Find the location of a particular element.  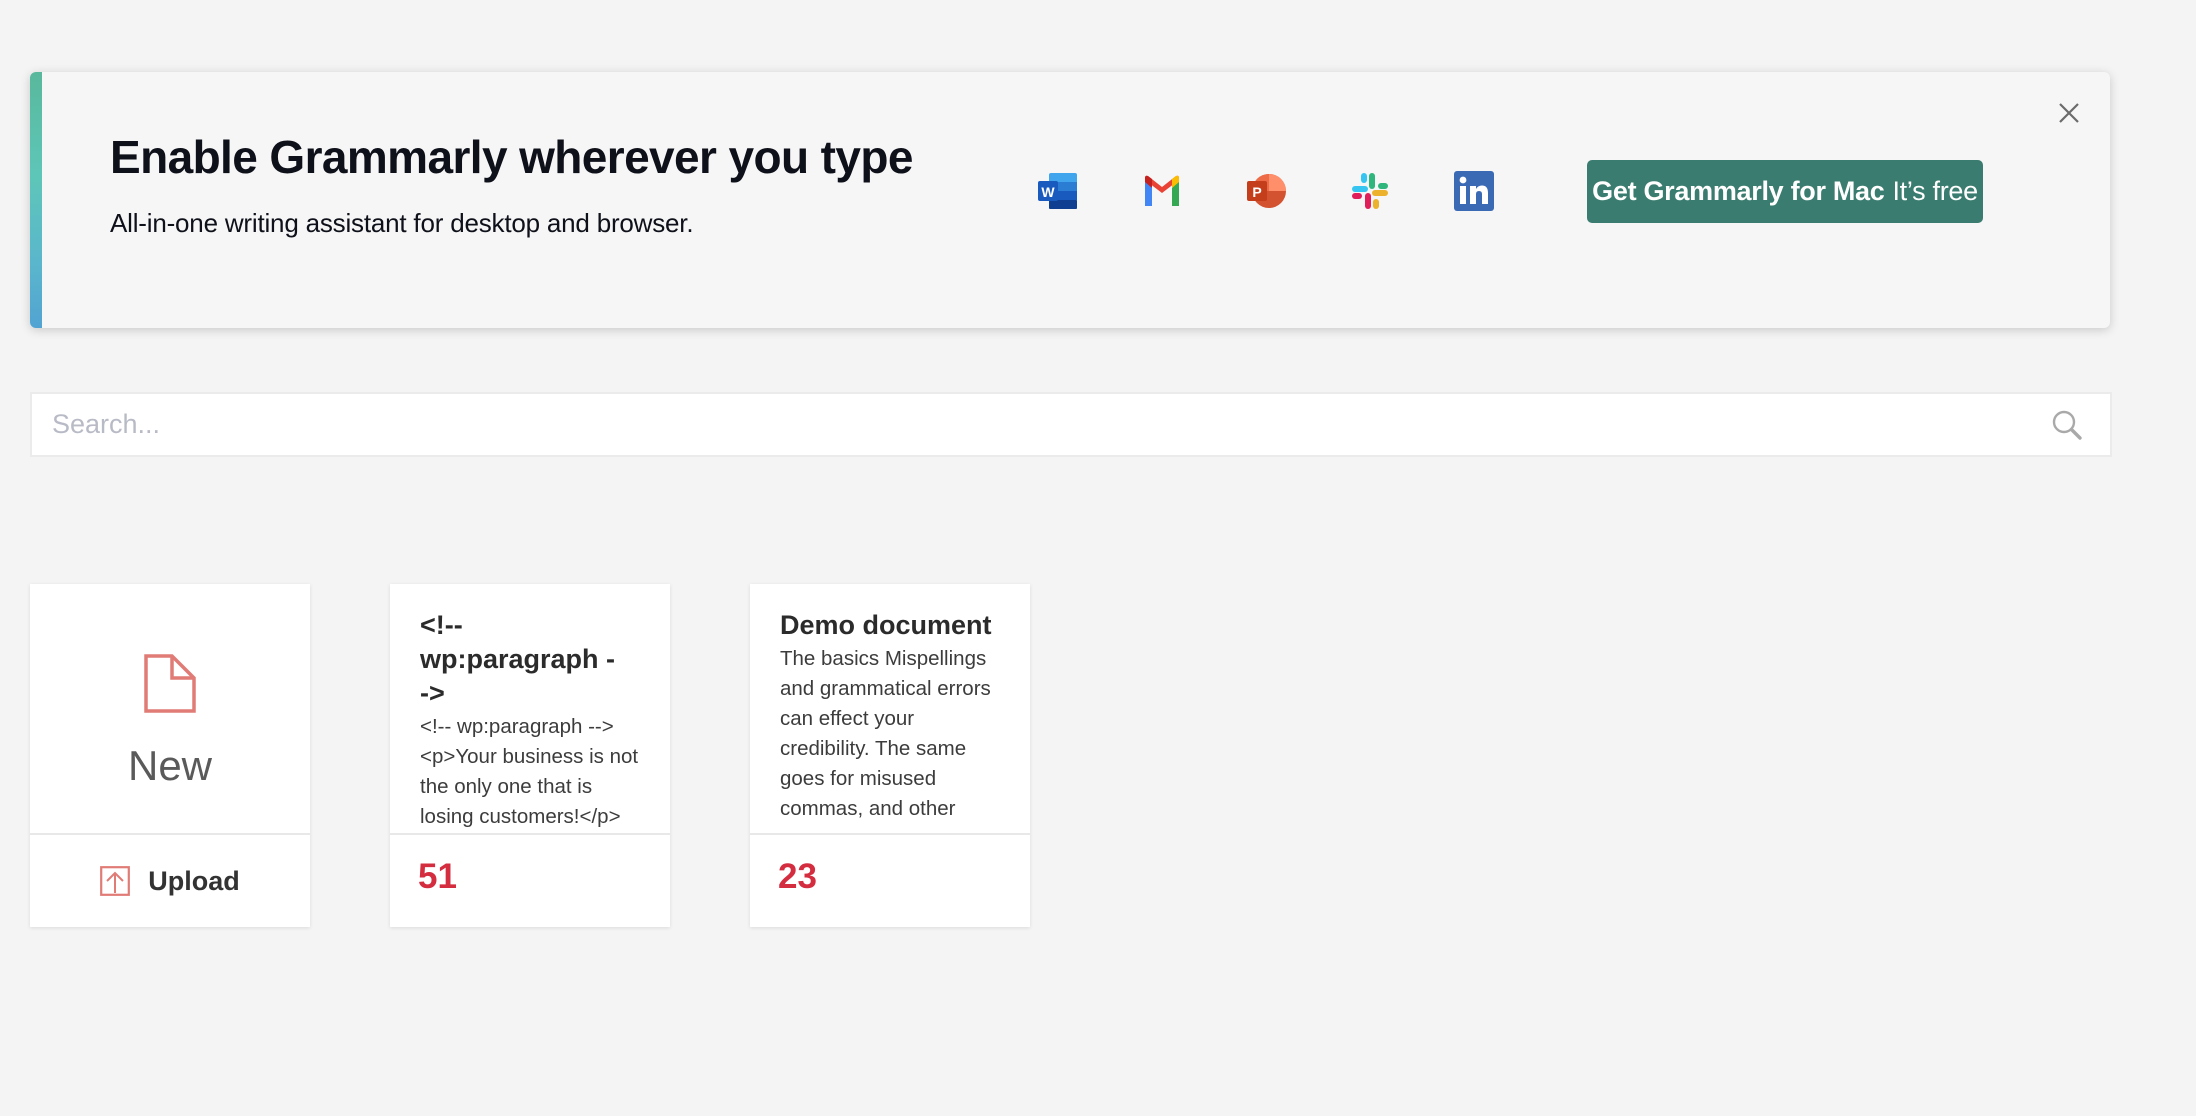

upload-label: Upload is located at coordinates (194, 880).